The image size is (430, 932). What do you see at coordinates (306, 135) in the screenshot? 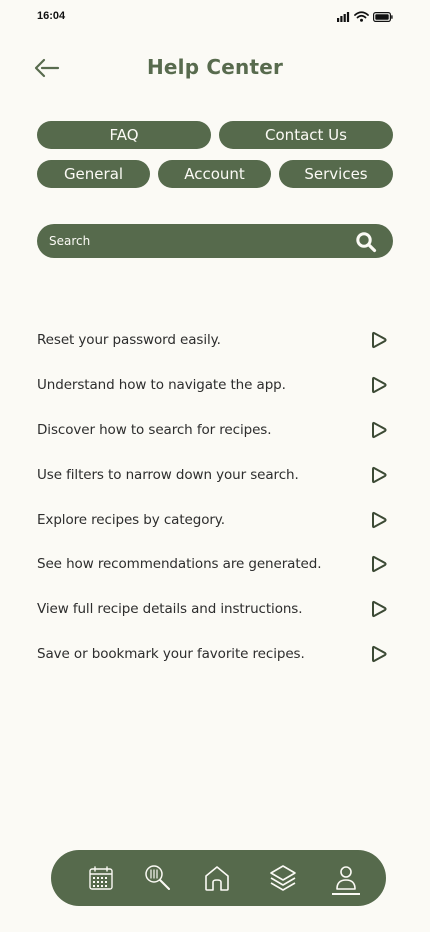
I see `tab-contact-us: Contact Us` at bounding box center [306, 135].